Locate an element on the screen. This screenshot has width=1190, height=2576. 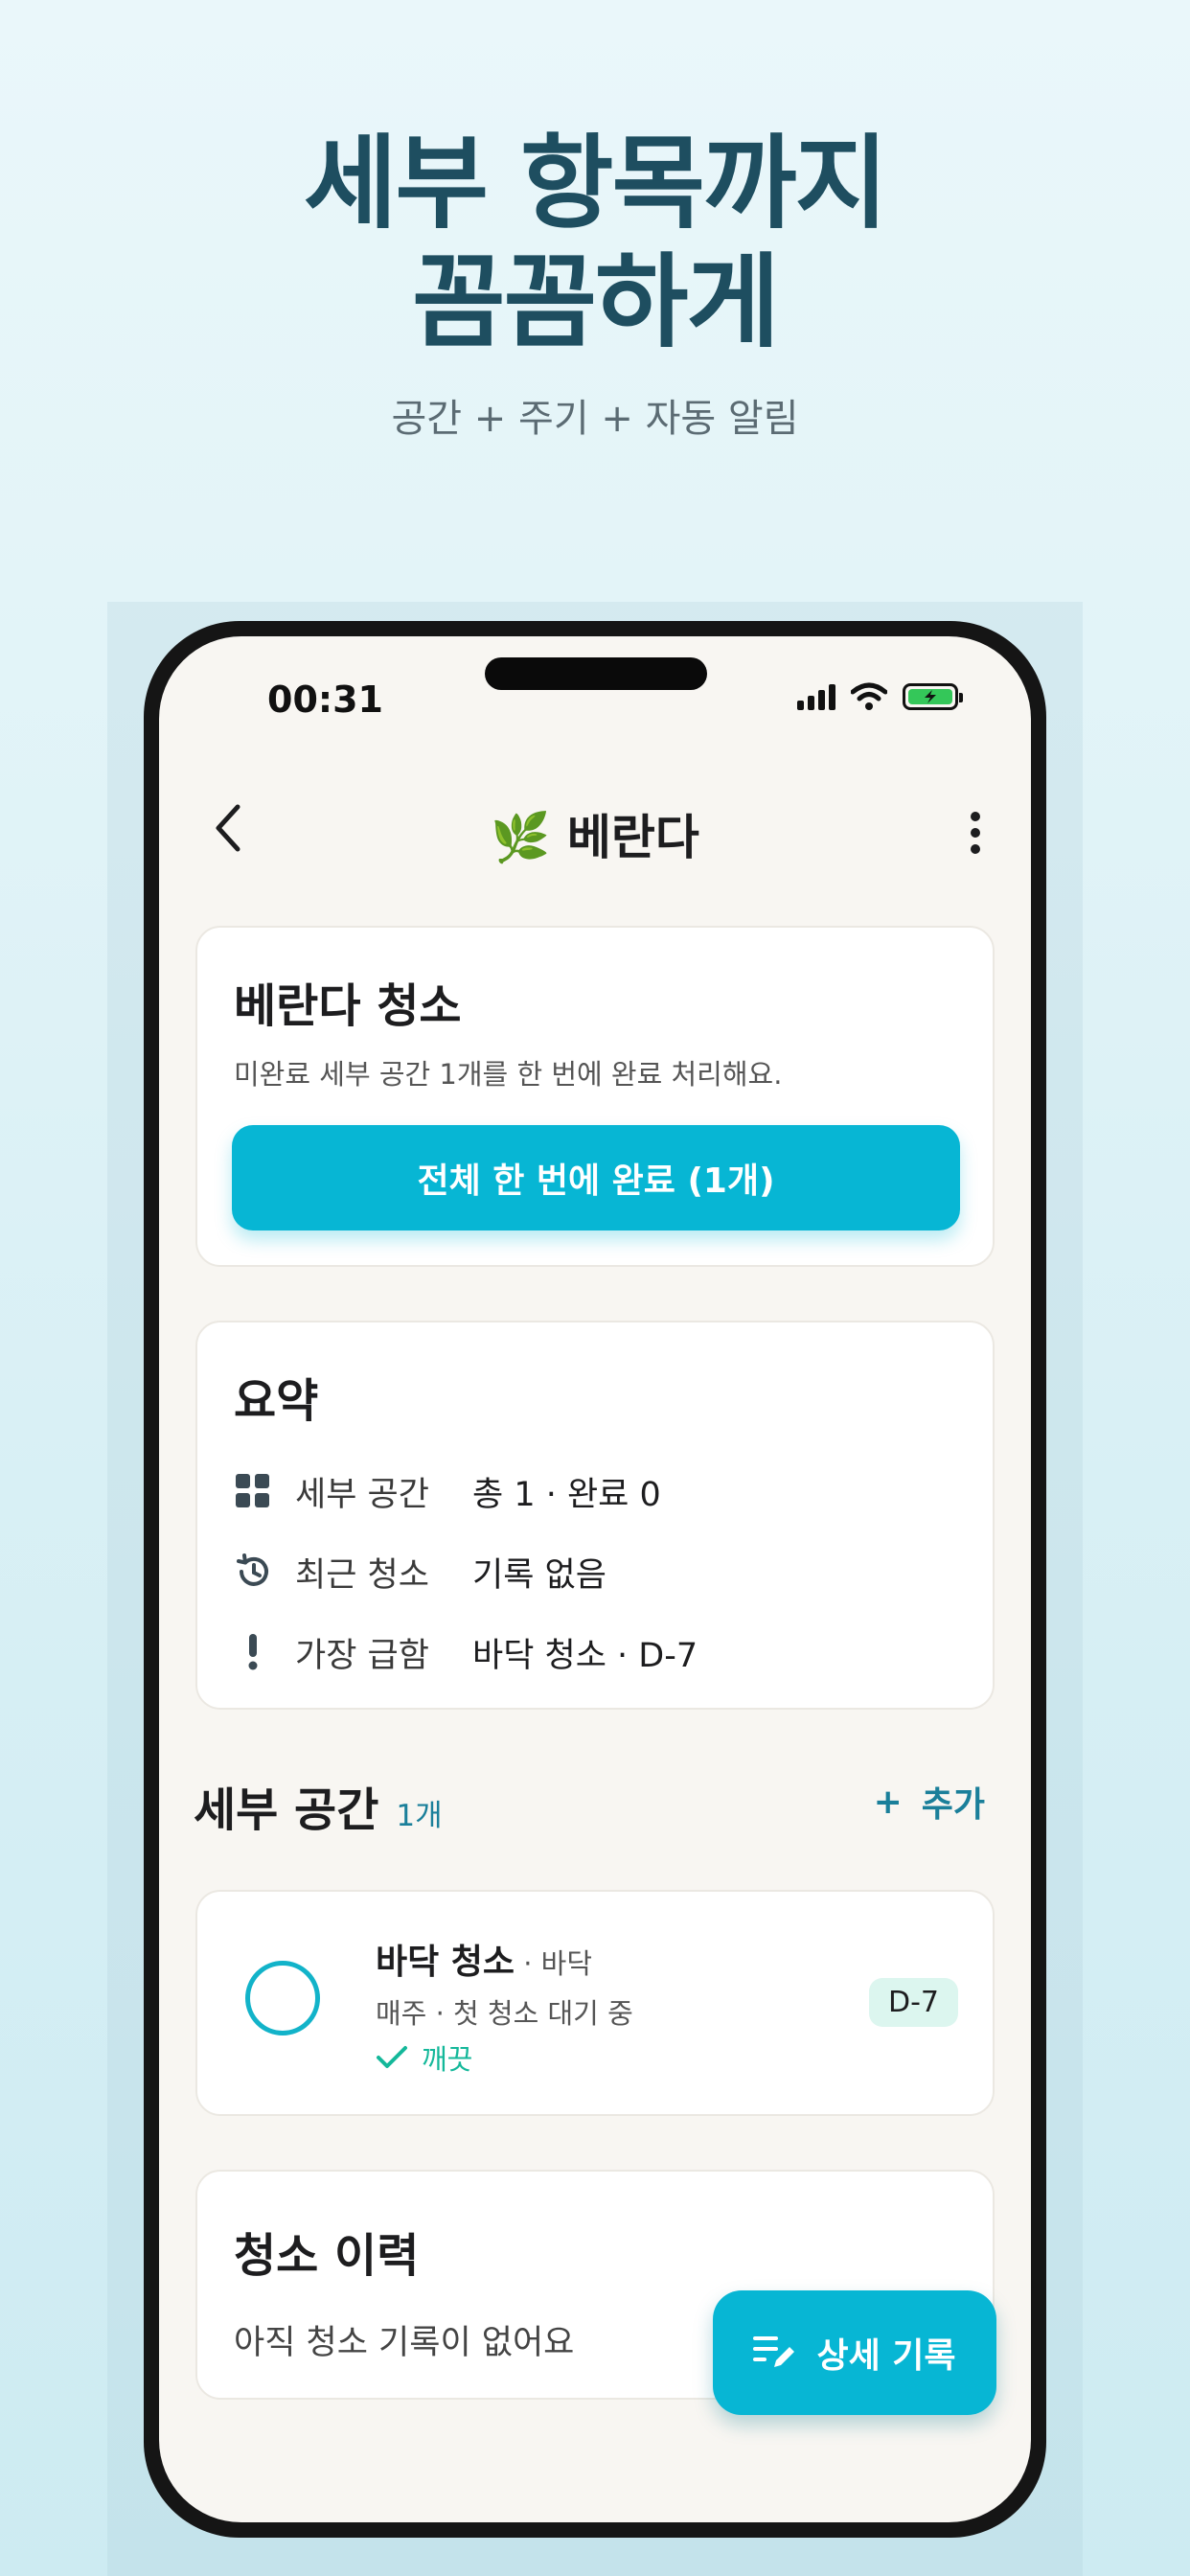
clean-card-title: 베란다 청소 is located at coordinates (348, 1006).